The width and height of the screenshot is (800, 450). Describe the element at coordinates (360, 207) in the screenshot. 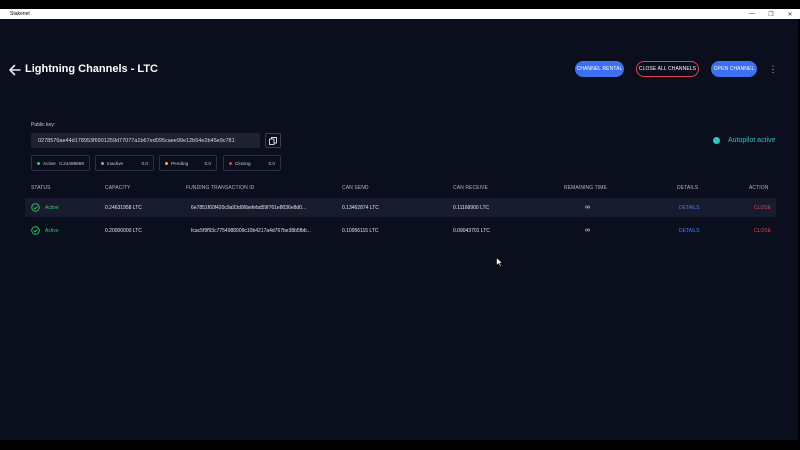

I see `can-send-cell: 0.13462874 LTC` at that location.